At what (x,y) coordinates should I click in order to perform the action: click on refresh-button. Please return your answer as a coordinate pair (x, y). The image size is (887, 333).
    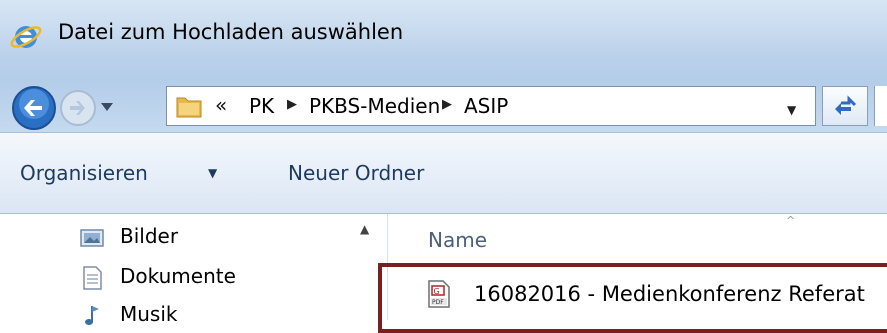
    Looking at the image, I should click on (845, 106).